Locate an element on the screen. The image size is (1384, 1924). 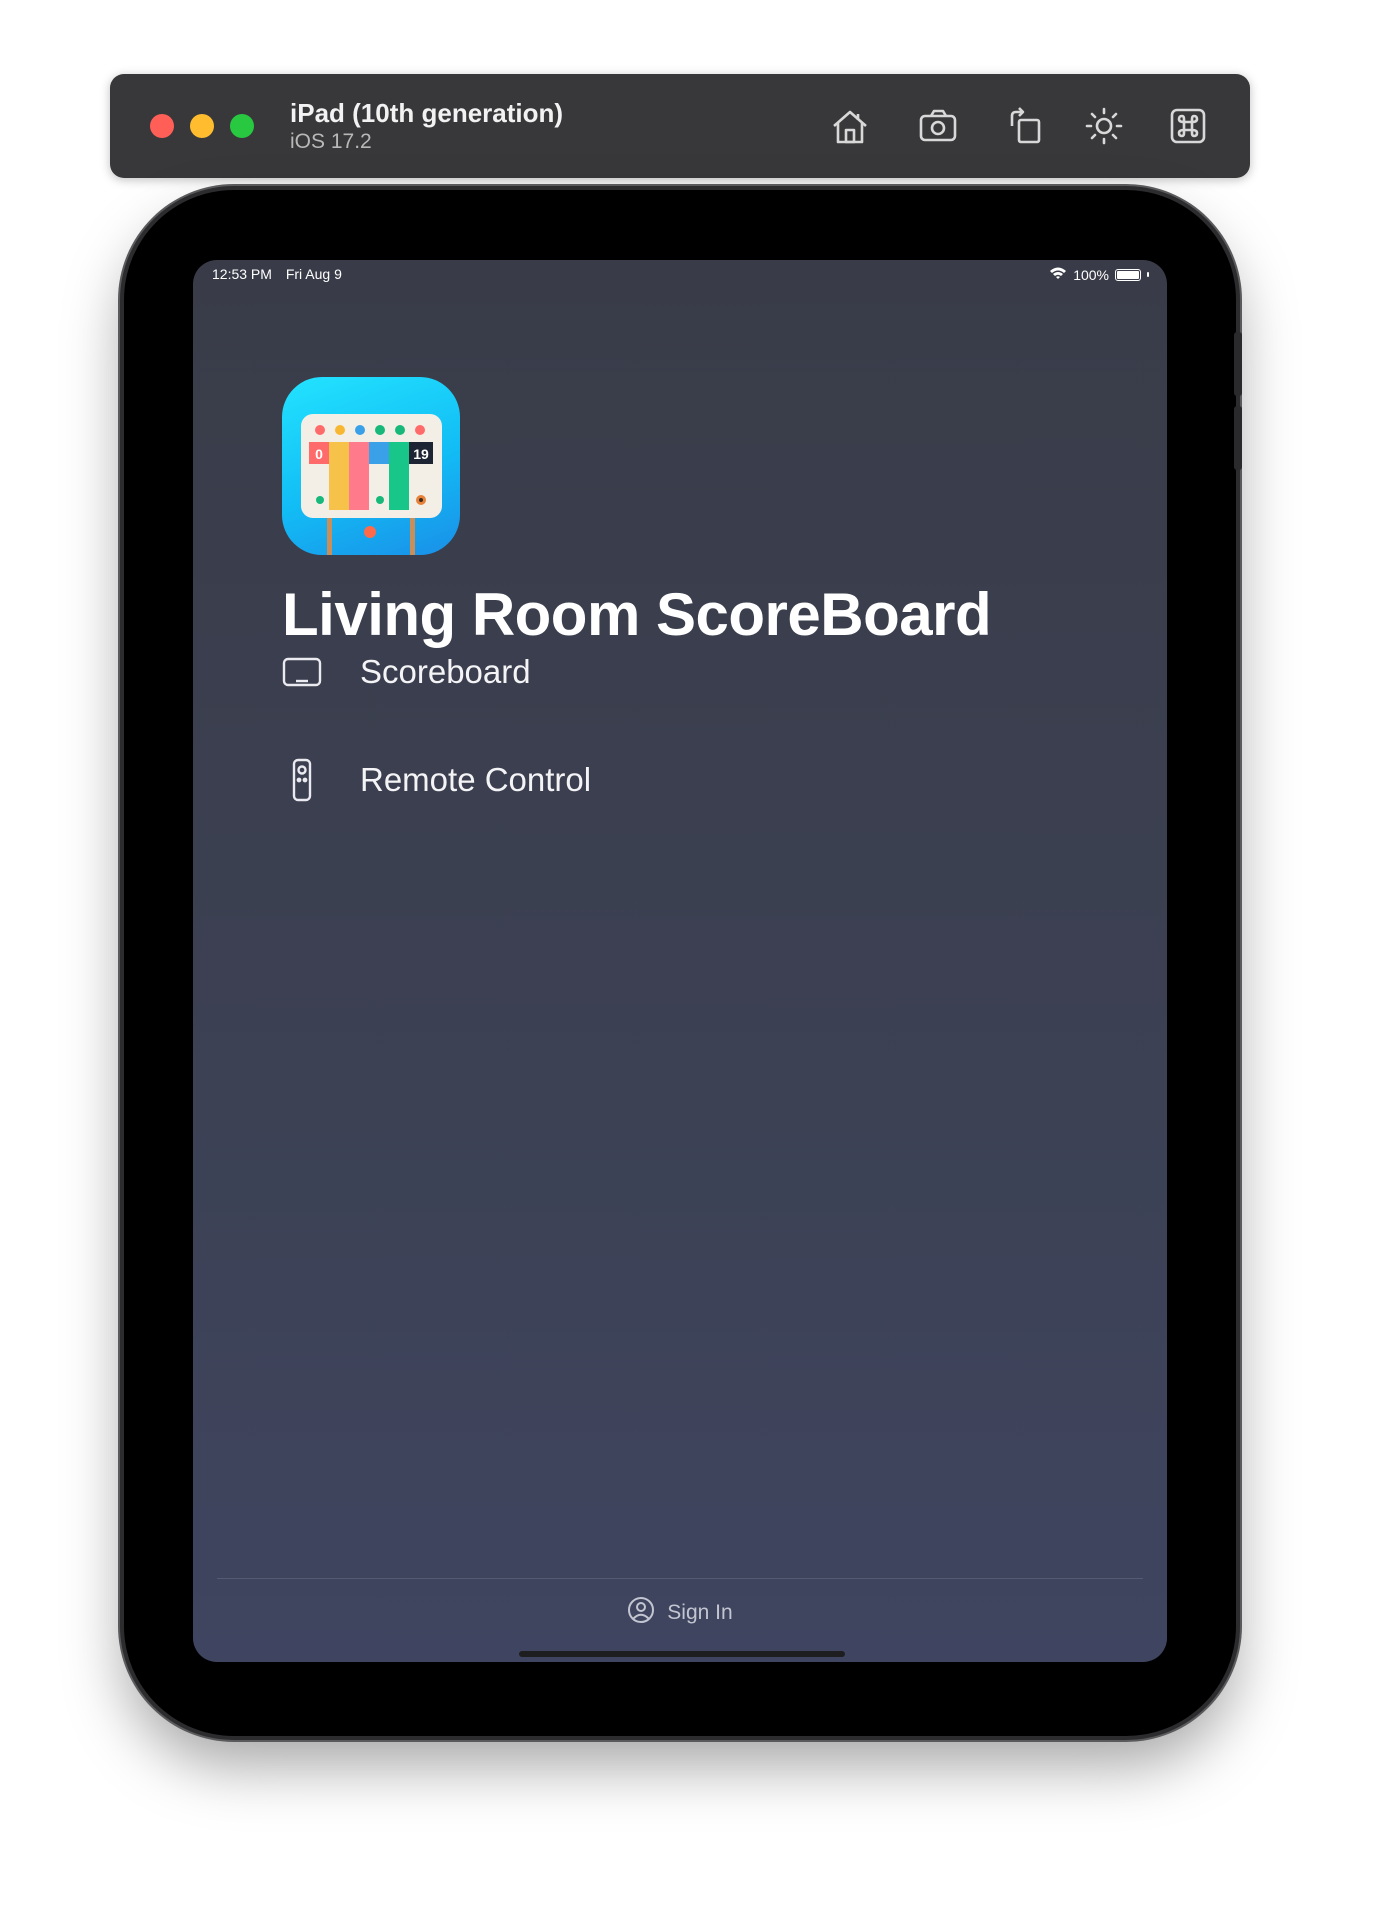
status-time: 12:53 PM is located at coordinates (242, 274).